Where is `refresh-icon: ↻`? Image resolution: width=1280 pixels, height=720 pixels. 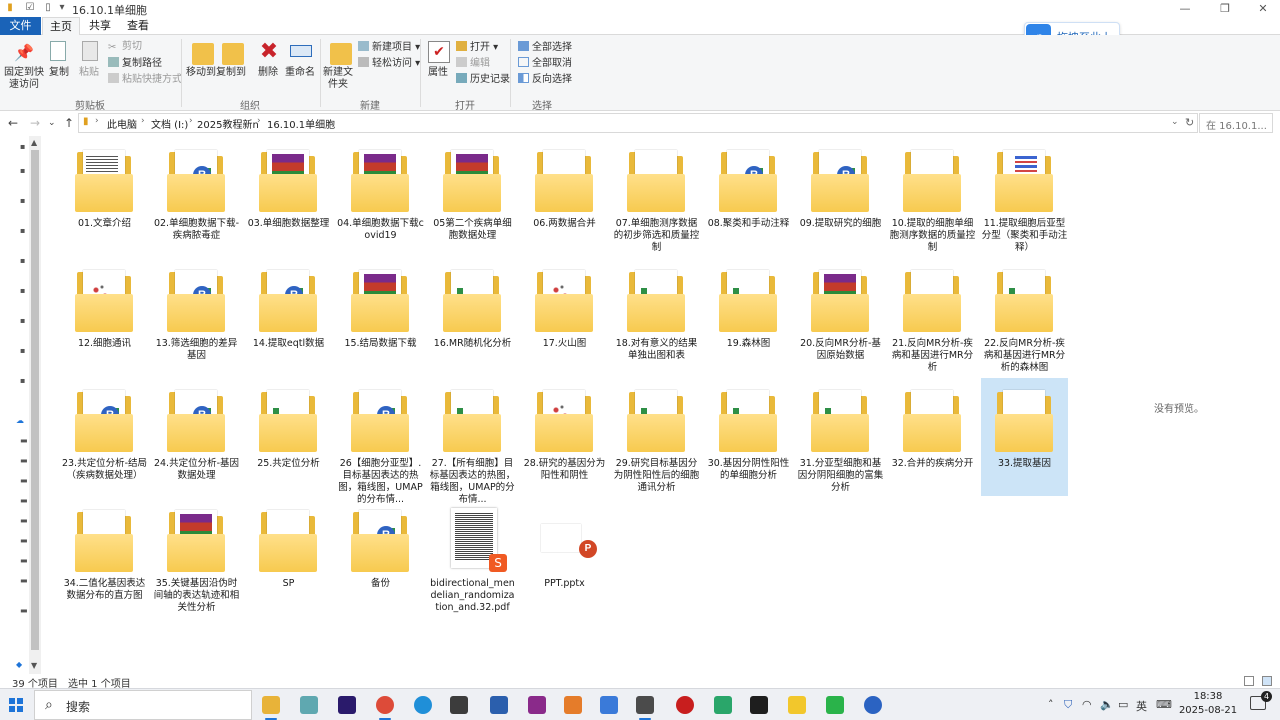 refresh-icon: ↻ is located at coordinates (1189, 122).